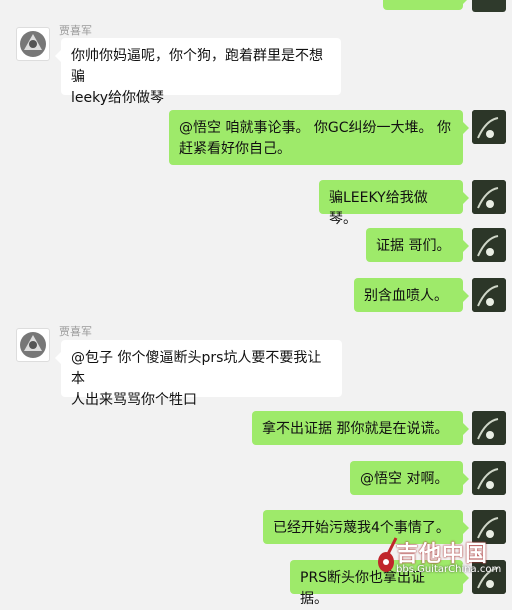  What do you see at coordinates (404, 479) in the screenshot?
I see `message-text: @悟空 对啊。` at bounding box center [404, 479].